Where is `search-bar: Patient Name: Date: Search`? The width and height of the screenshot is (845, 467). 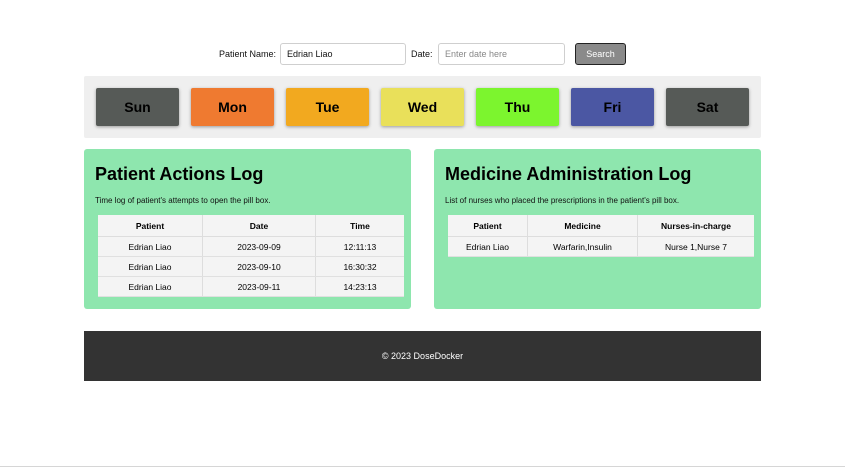 search-bar: Patient Name: Date: Search is located at coordinates (422, 55).